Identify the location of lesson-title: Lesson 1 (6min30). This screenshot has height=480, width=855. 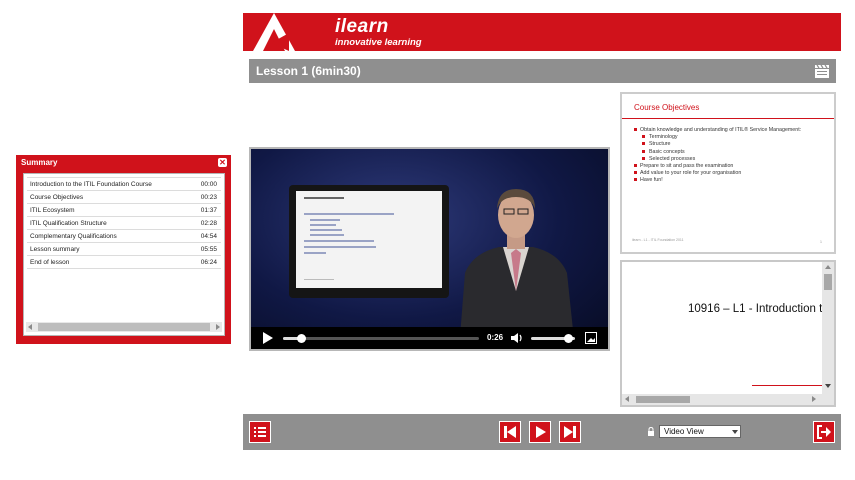
(308, 71).